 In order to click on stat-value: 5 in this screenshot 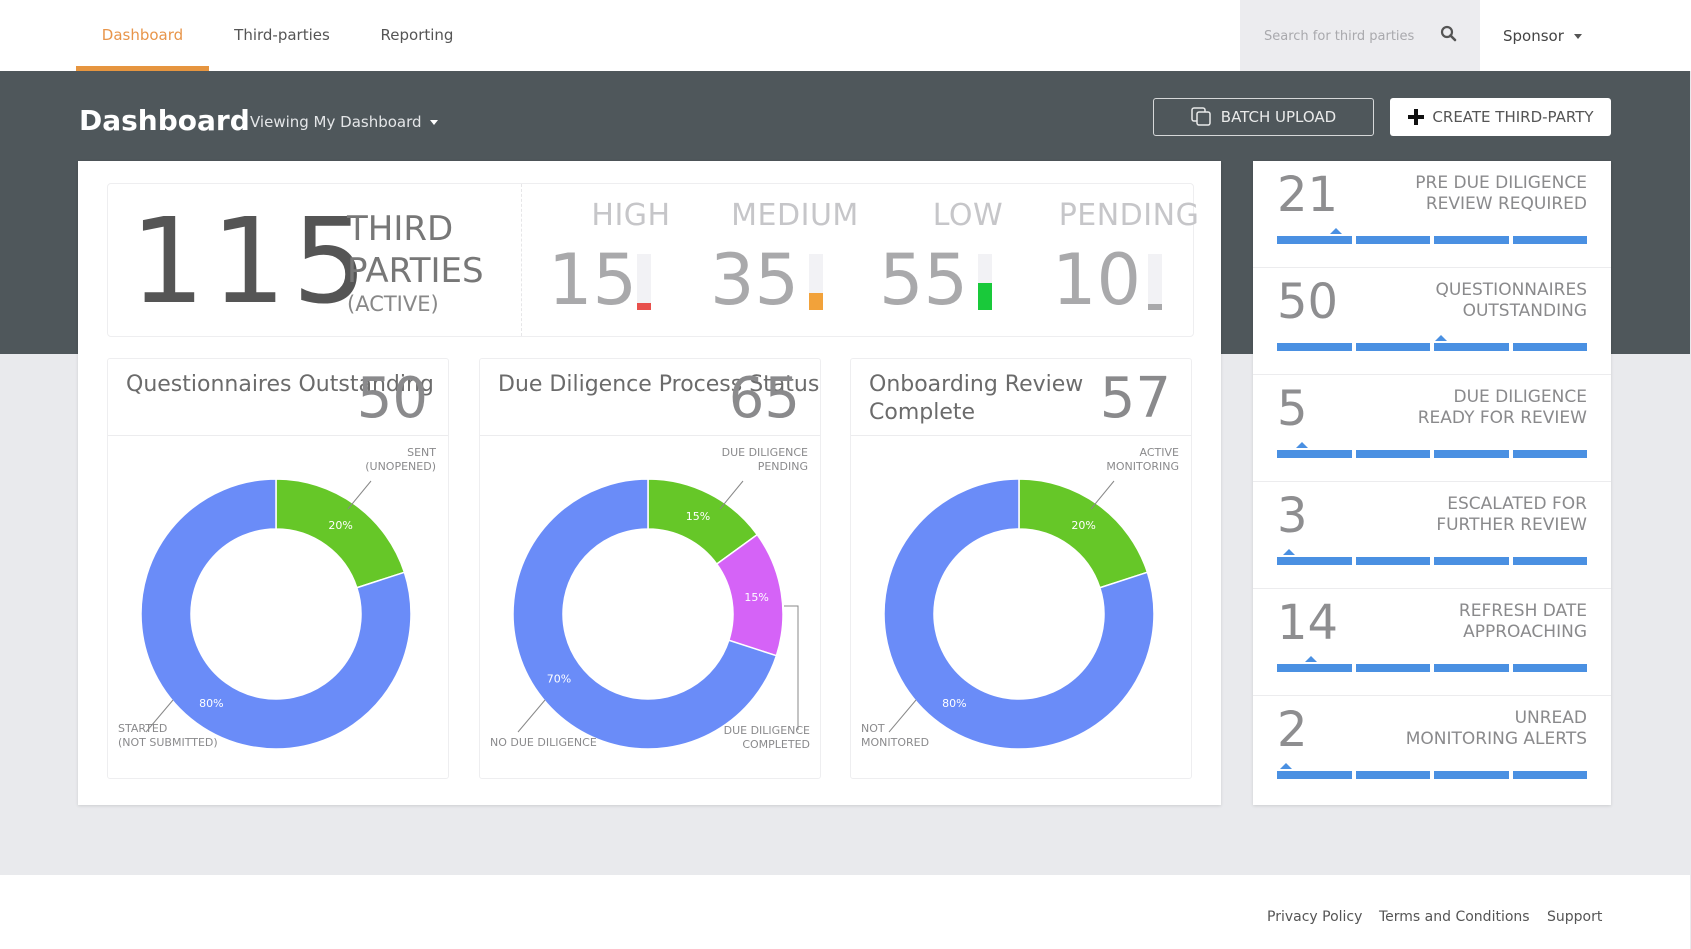, I will do `click(1292, 409)`.